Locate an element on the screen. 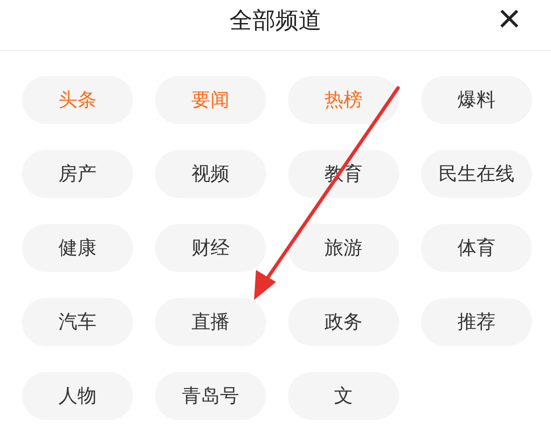  channel-chip: 爆料 is located at coordinates (476, 100).